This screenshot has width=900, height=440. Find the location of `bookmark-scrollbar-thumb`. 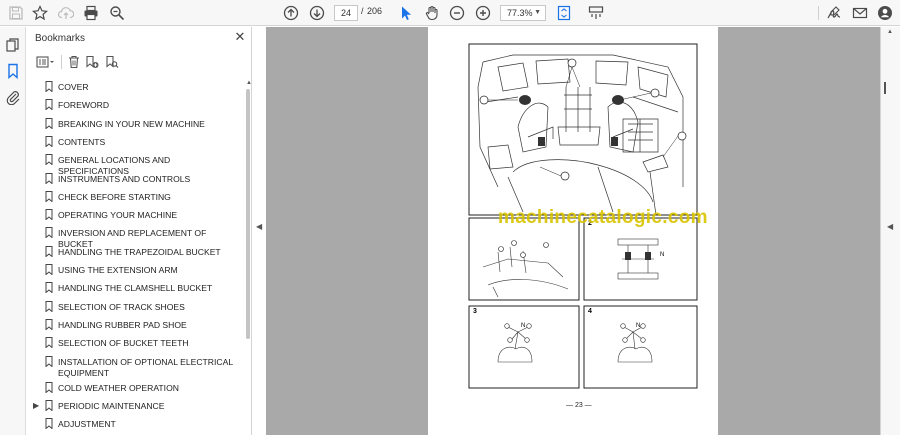

bookmark-scrollbar-thumb is located at coordinates (248, 214).